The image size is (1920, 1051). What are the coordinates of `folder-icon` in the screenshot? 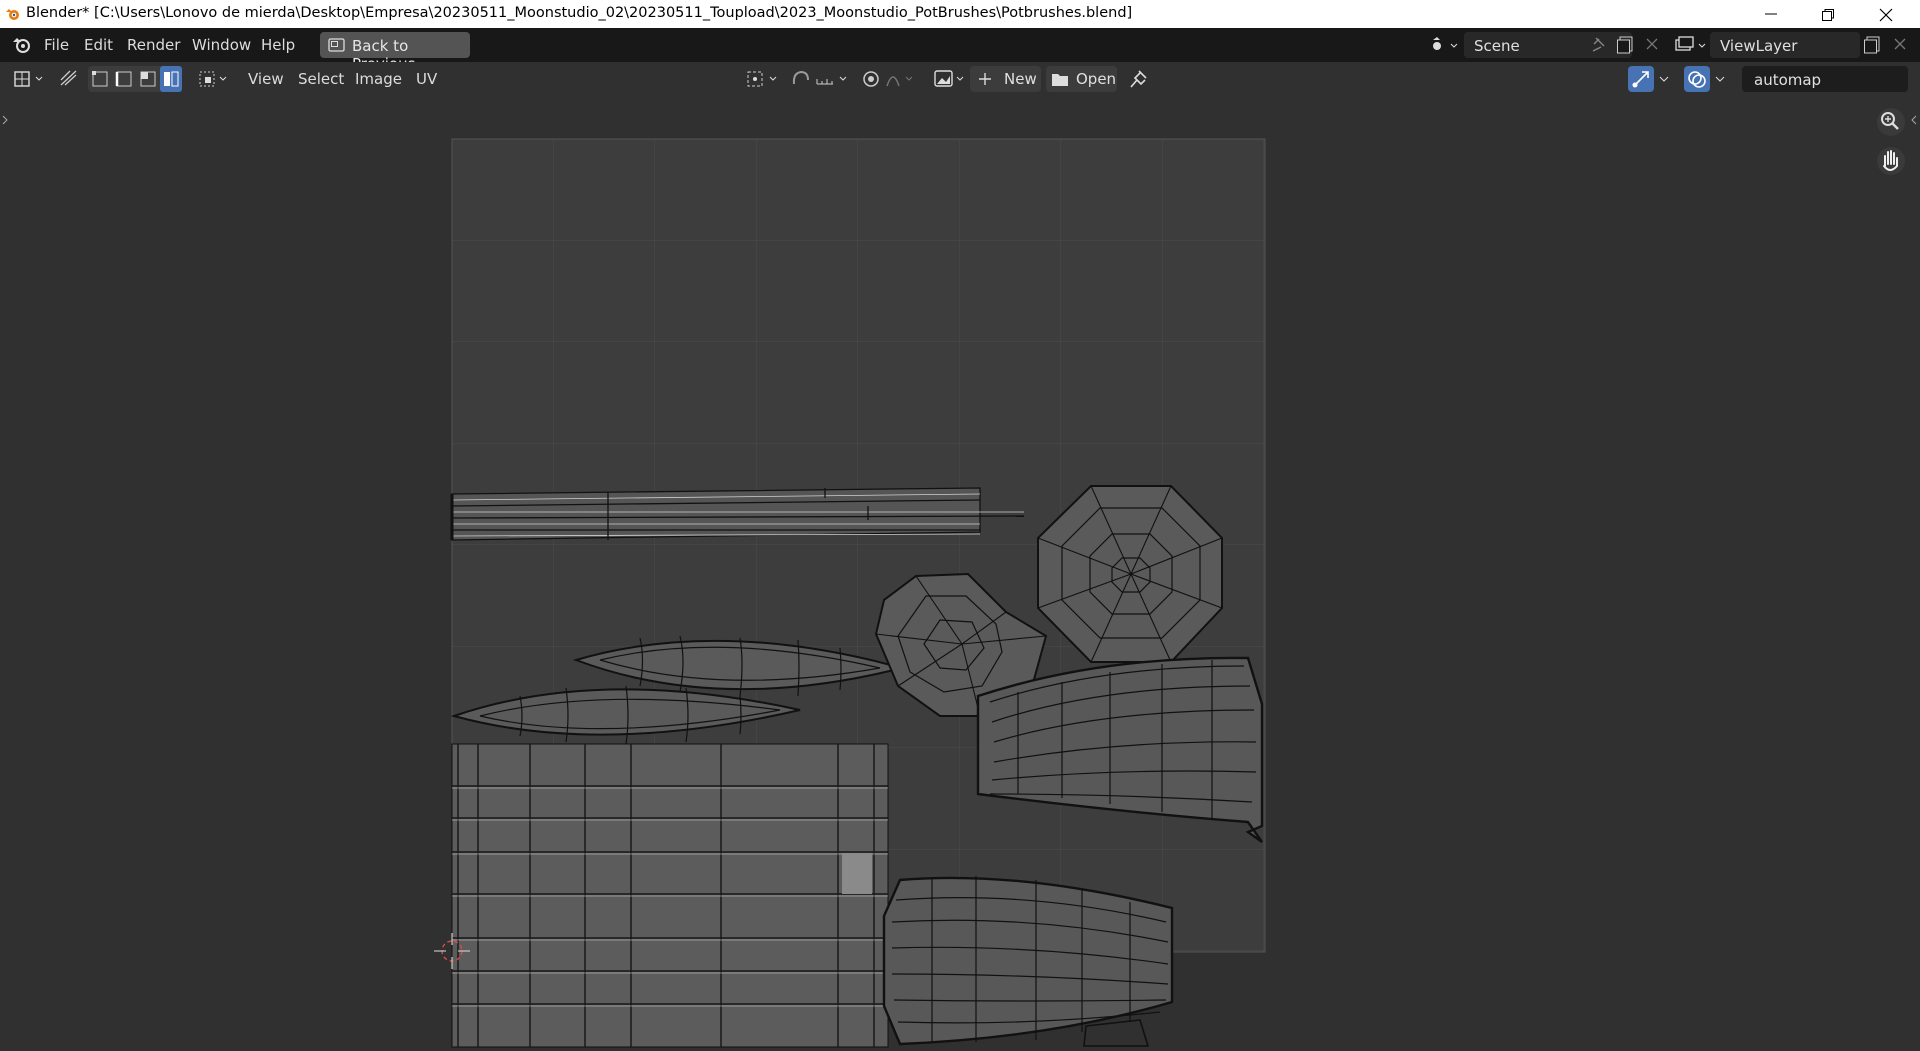 It's located at (1060, 80).